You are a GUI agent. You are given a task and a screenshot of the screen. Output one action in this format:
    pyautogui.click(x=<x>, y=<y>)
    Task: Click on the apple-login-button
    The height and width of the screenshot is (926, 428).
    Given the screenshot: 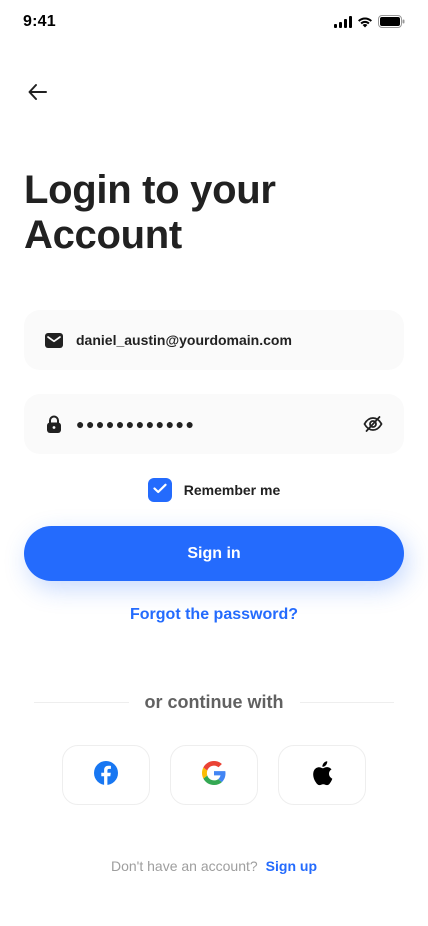 What is the action you would take?
    pyautogui.click(x=322, y=775)
    